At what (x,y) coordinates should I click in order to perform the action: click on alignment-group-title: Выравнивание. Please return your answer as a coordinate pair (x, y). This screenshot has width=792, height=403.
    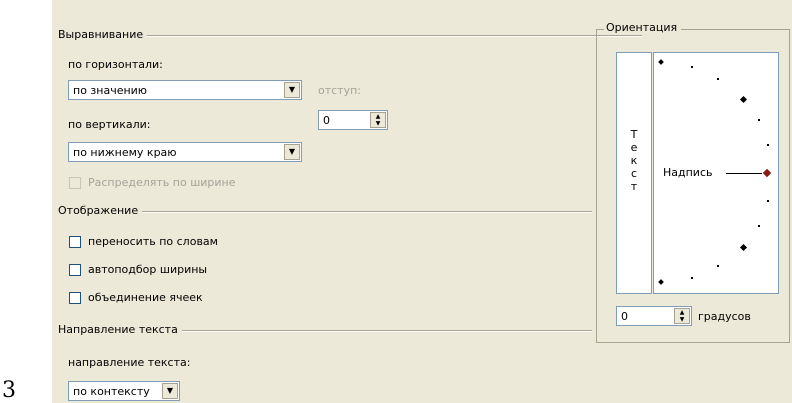
    Looking at the image, I should click on (103, 34).